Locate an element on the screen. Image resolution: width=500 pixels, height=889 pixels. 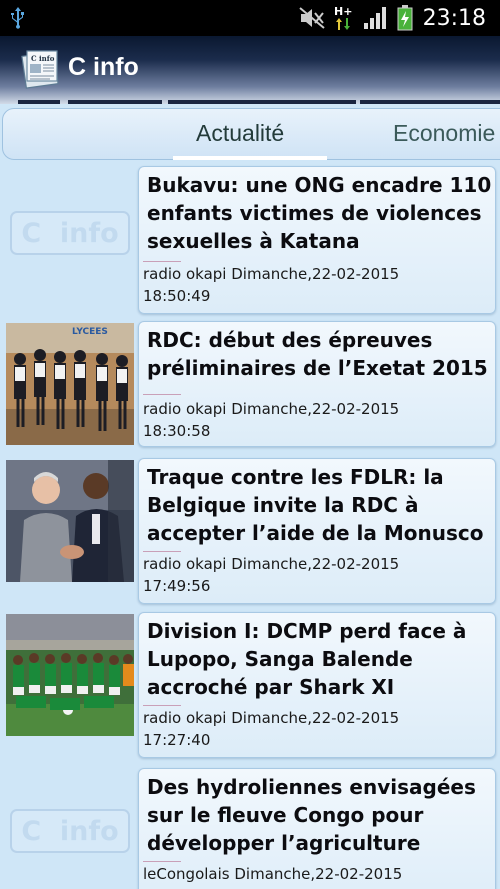
network-type-label: H+ is located at coordinates (343, 11).